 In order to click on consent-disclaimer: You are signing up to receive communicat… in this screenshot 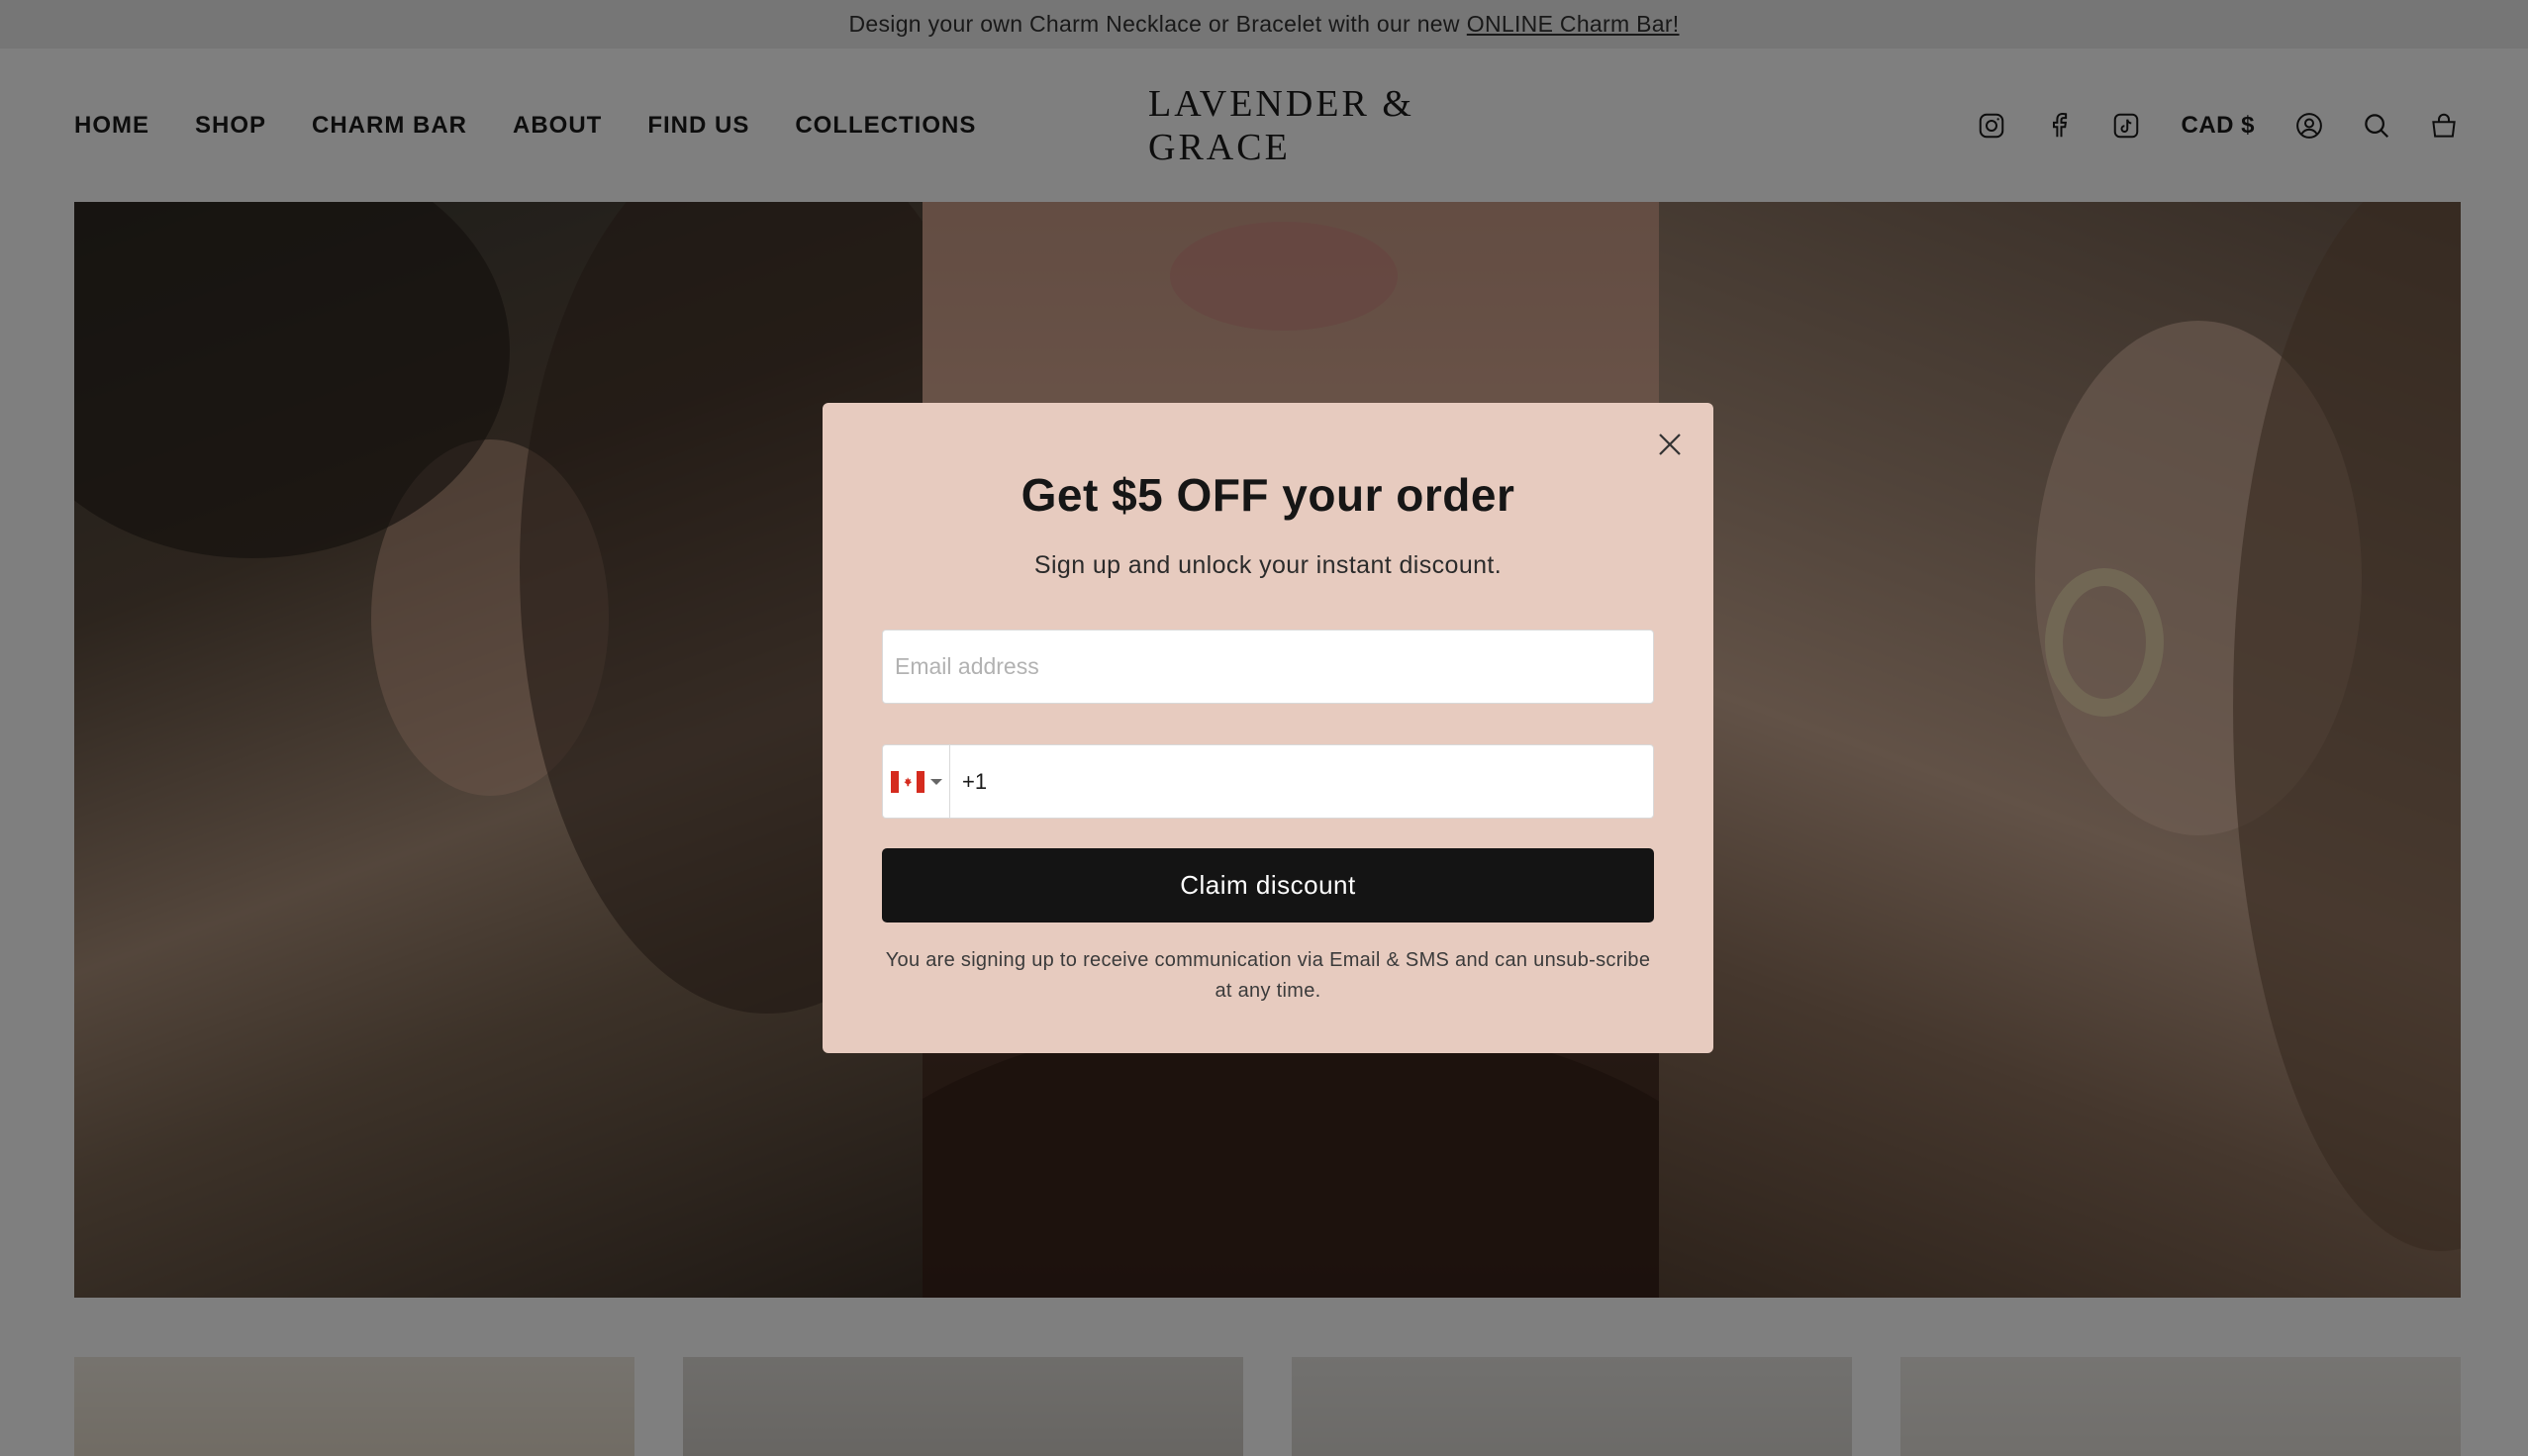, I will do `click(1268, 975)`.